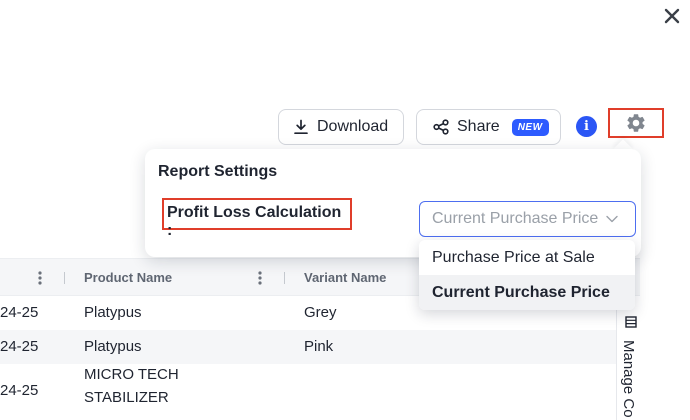  I want to click on cell-variant: Pink, so click(319, 346).